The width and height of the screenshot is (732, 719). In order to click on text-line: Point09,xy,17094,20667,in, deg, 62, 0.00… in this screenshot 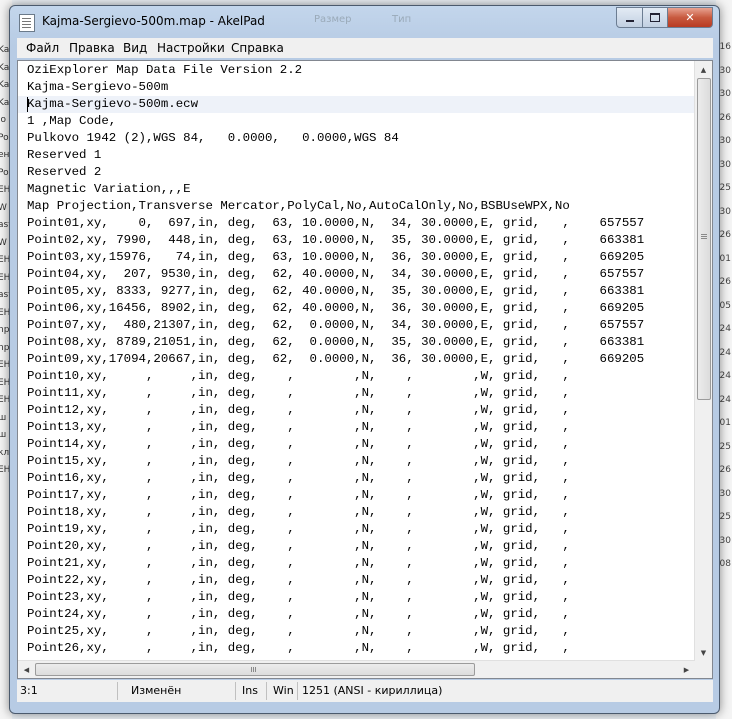, I will do `click(335, 359)`.